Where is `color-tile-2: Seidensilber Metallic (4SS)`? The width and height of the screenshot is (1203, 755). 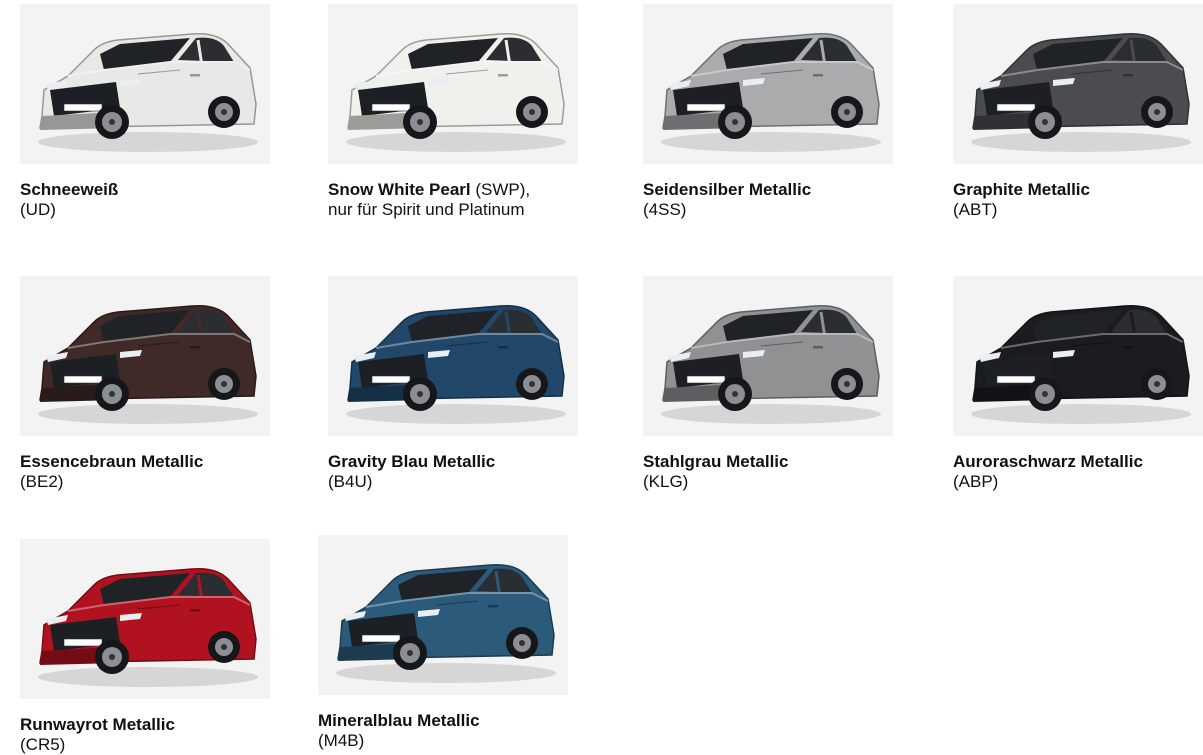
color-tile-2: Seidensilber Metallic (4SS) is located at coordinates (768, 112).